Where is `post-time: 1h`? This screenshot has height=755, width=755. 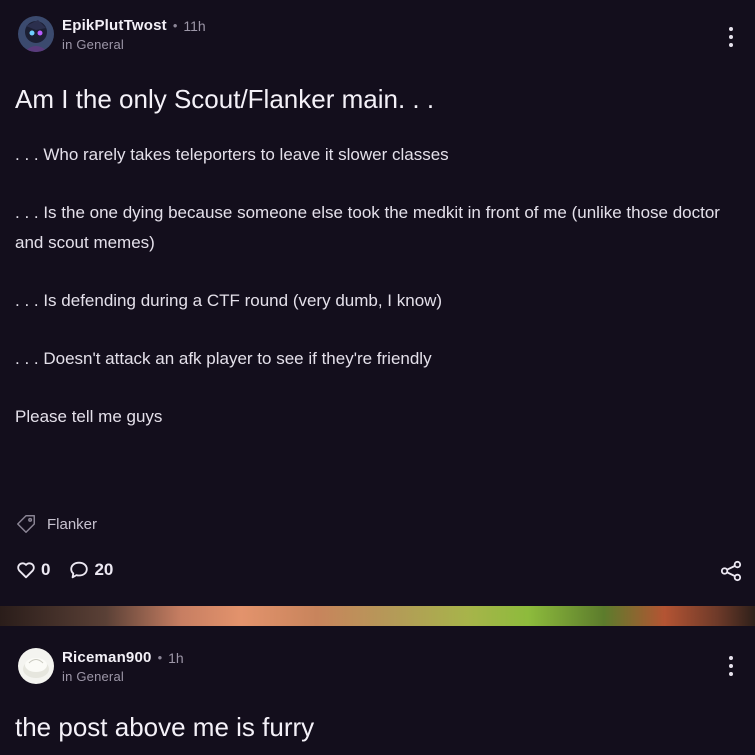 post-time: 1h is located at coordinates (176, 657).